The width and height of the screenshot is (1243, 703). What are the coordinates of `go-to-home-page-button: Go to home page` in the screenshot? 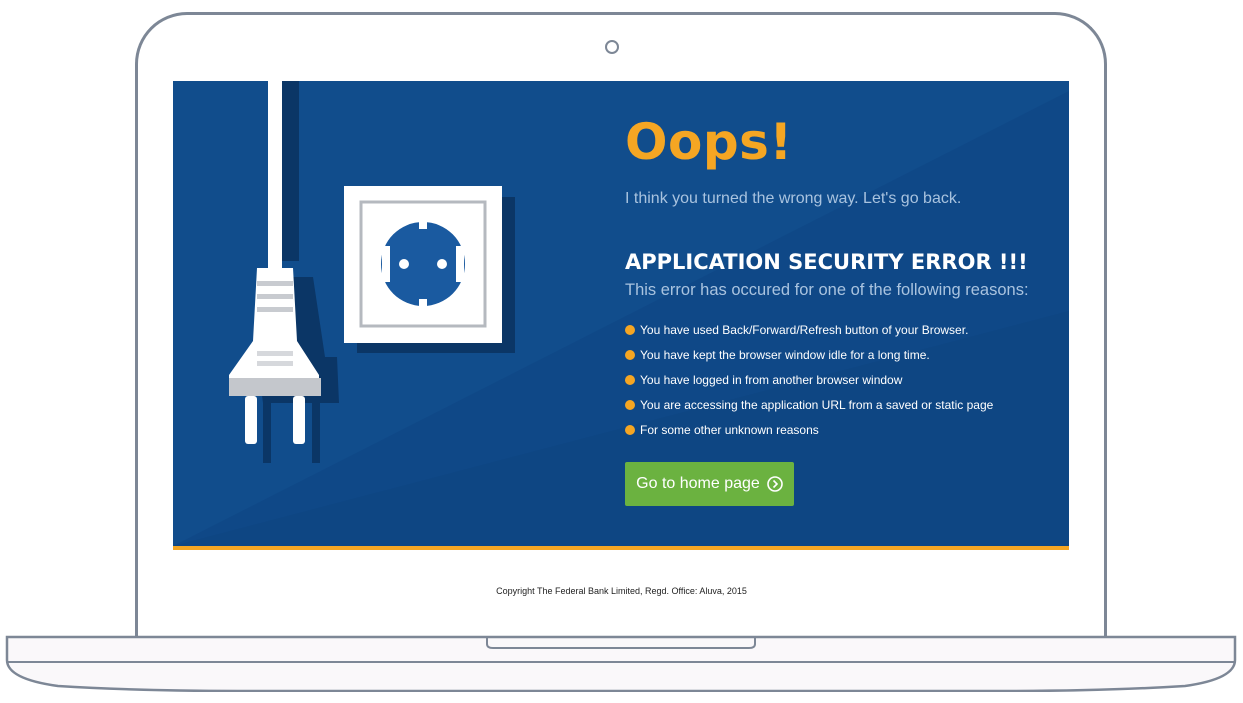 It's located at (709, 484).